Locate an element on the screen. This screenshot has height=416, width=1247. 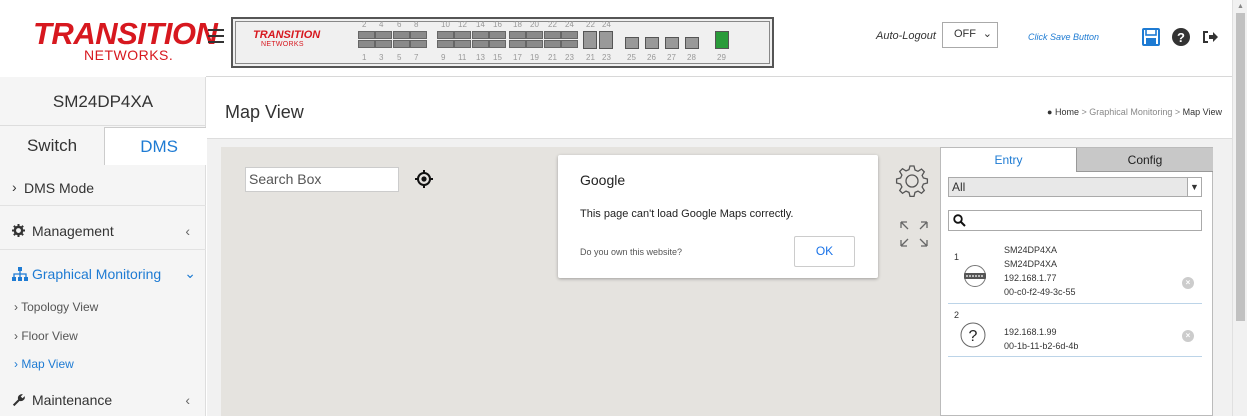
auto-logout-select: OFF ⌄ is located at coordinates (970, 35).